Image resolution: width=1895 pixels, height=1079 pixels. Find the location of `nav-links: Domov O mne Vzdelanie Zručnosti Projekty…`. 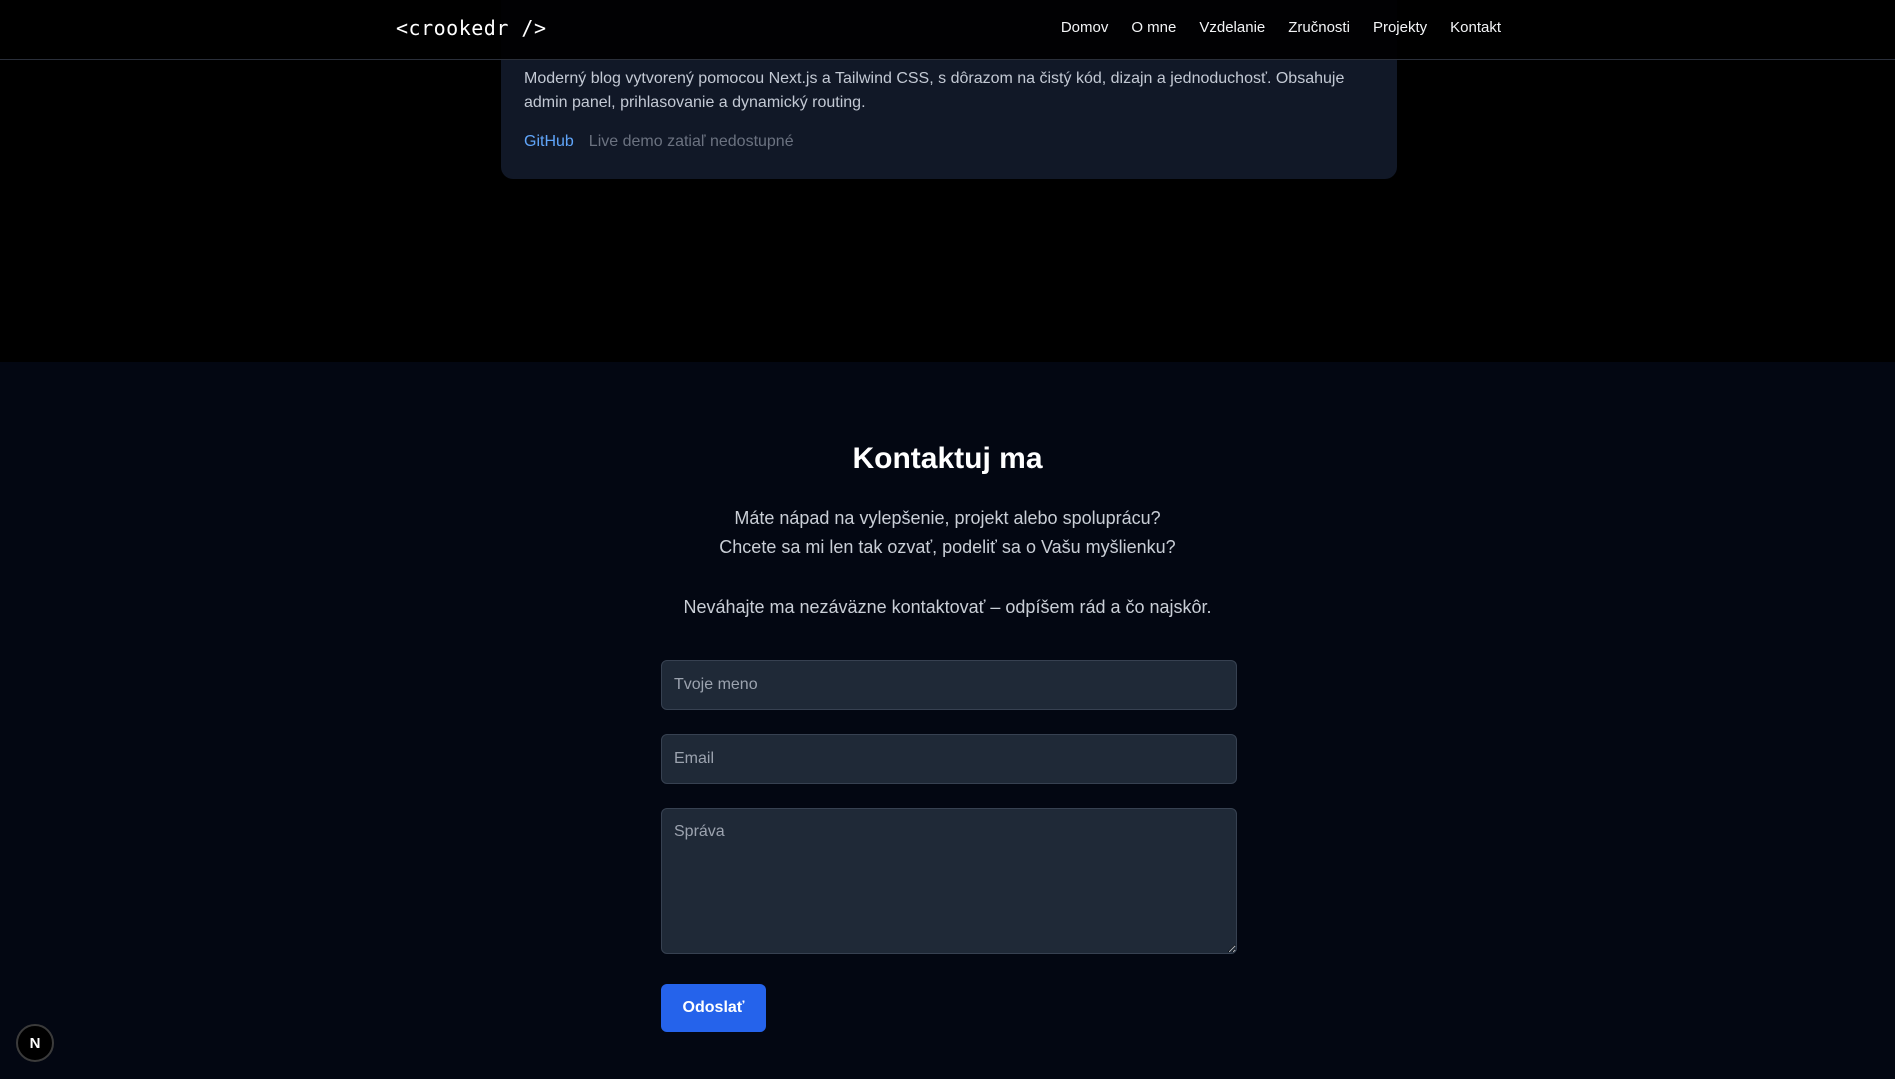

nav-links: Domov O mne Vzdelanie Zručnosti Projekty… is located at coordinates (1281, 27).